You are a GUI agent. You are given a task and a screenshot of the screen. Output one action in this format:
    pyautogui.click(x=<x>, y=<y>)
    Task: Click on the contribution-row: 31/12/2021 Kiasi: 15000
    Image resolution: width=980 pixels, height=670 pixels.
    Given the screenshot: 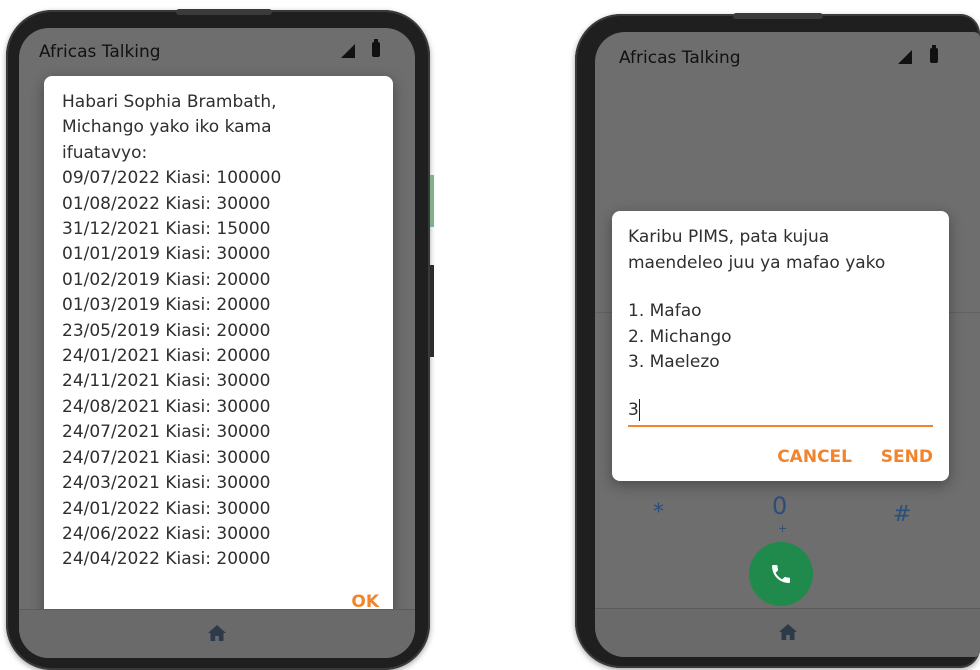 What is the action you would take?
    pyautogui.click(x=166, y=229)
    